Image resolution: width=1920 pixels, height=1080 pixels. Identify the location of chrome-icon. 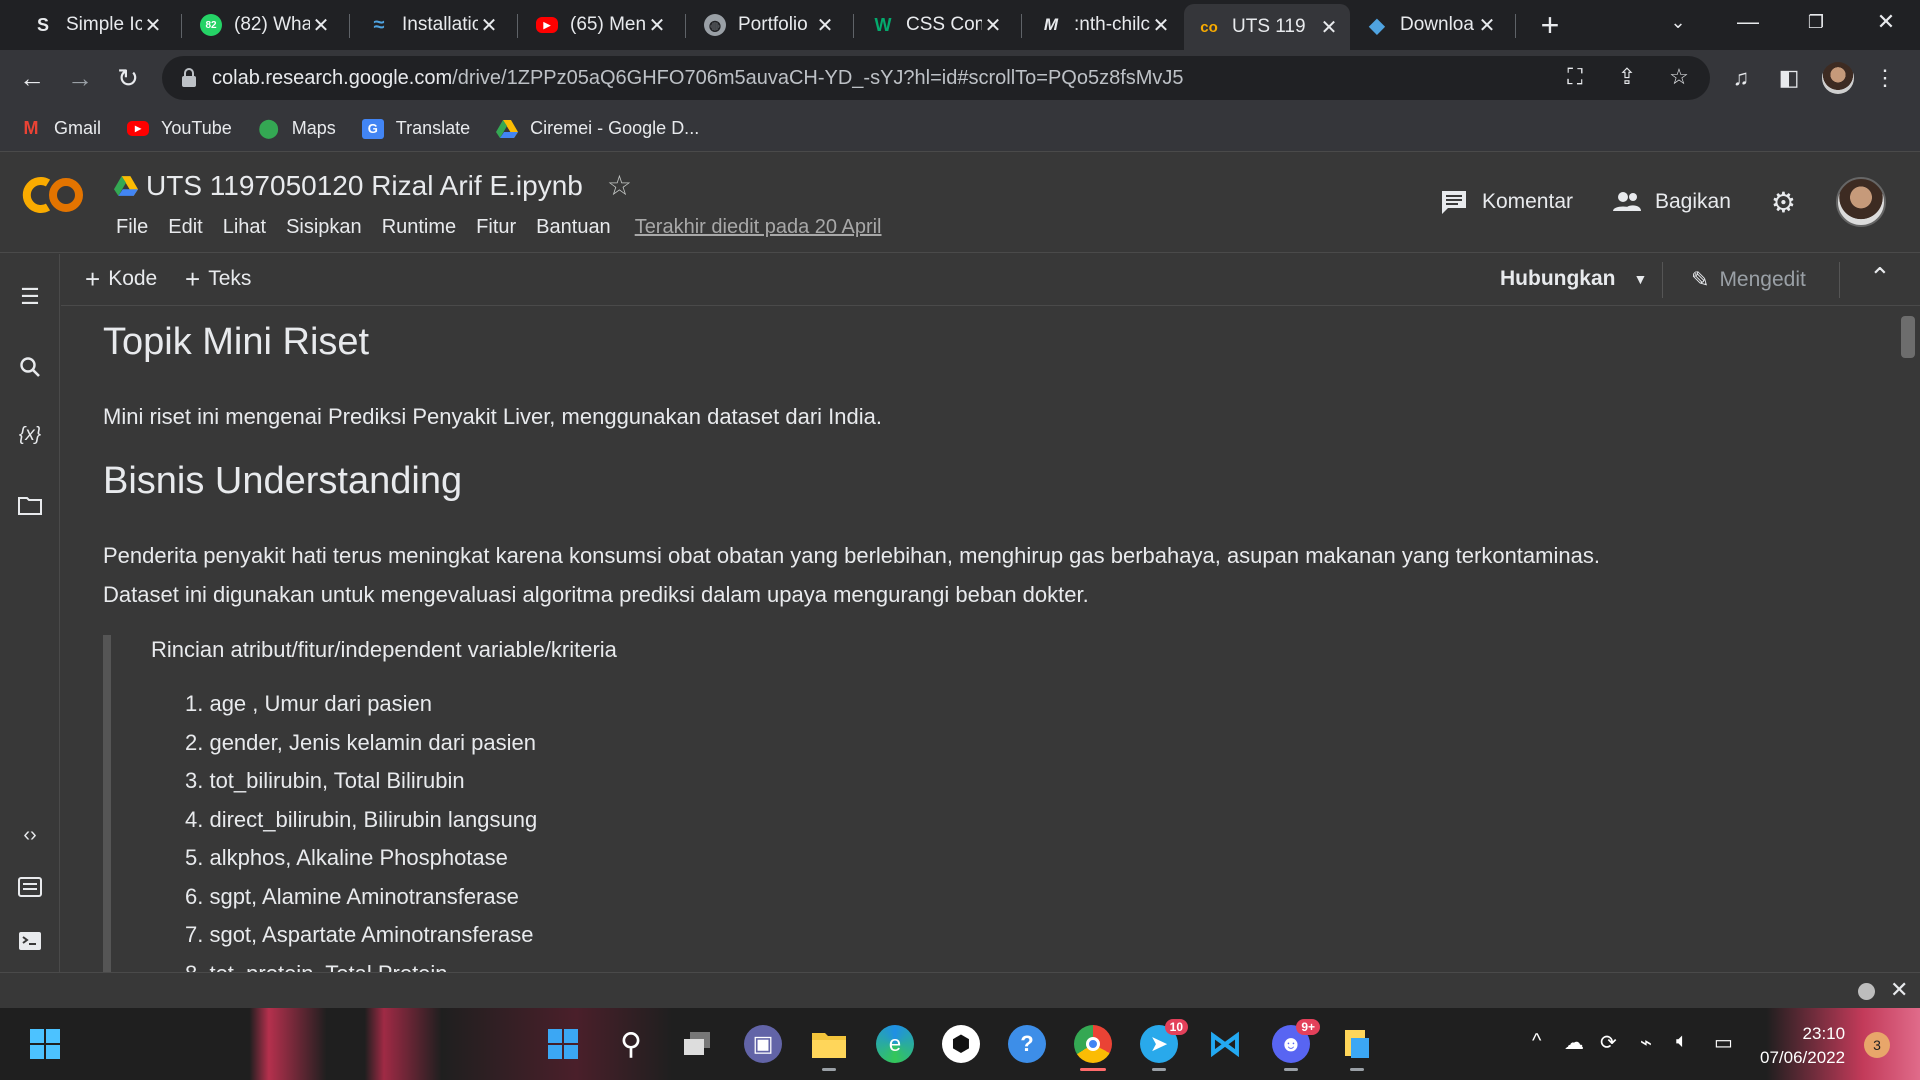
(1093, 1048).